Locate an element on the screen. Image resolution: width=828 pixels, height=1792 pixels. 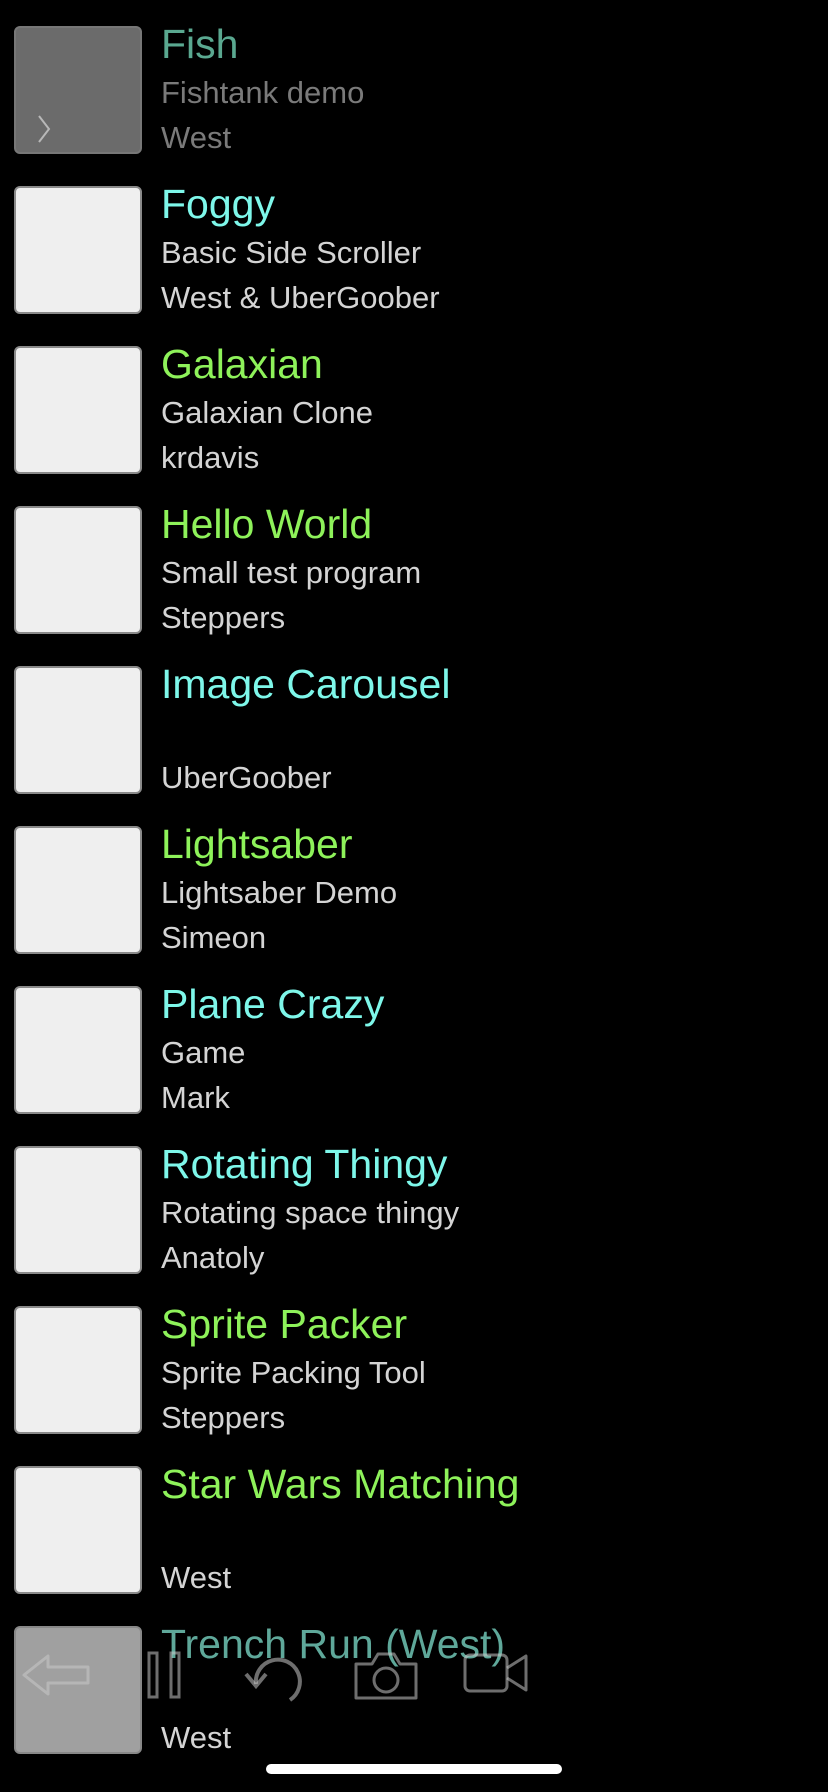
project-title: Rotating Thingy is located at coordinates (304, 1164).